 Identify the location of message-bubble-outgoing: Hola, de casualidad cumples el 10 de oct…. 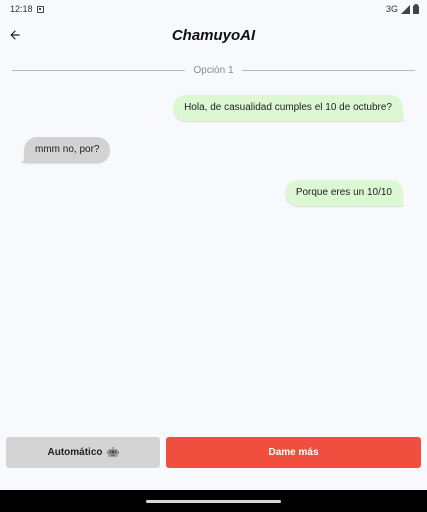
(289, 108).